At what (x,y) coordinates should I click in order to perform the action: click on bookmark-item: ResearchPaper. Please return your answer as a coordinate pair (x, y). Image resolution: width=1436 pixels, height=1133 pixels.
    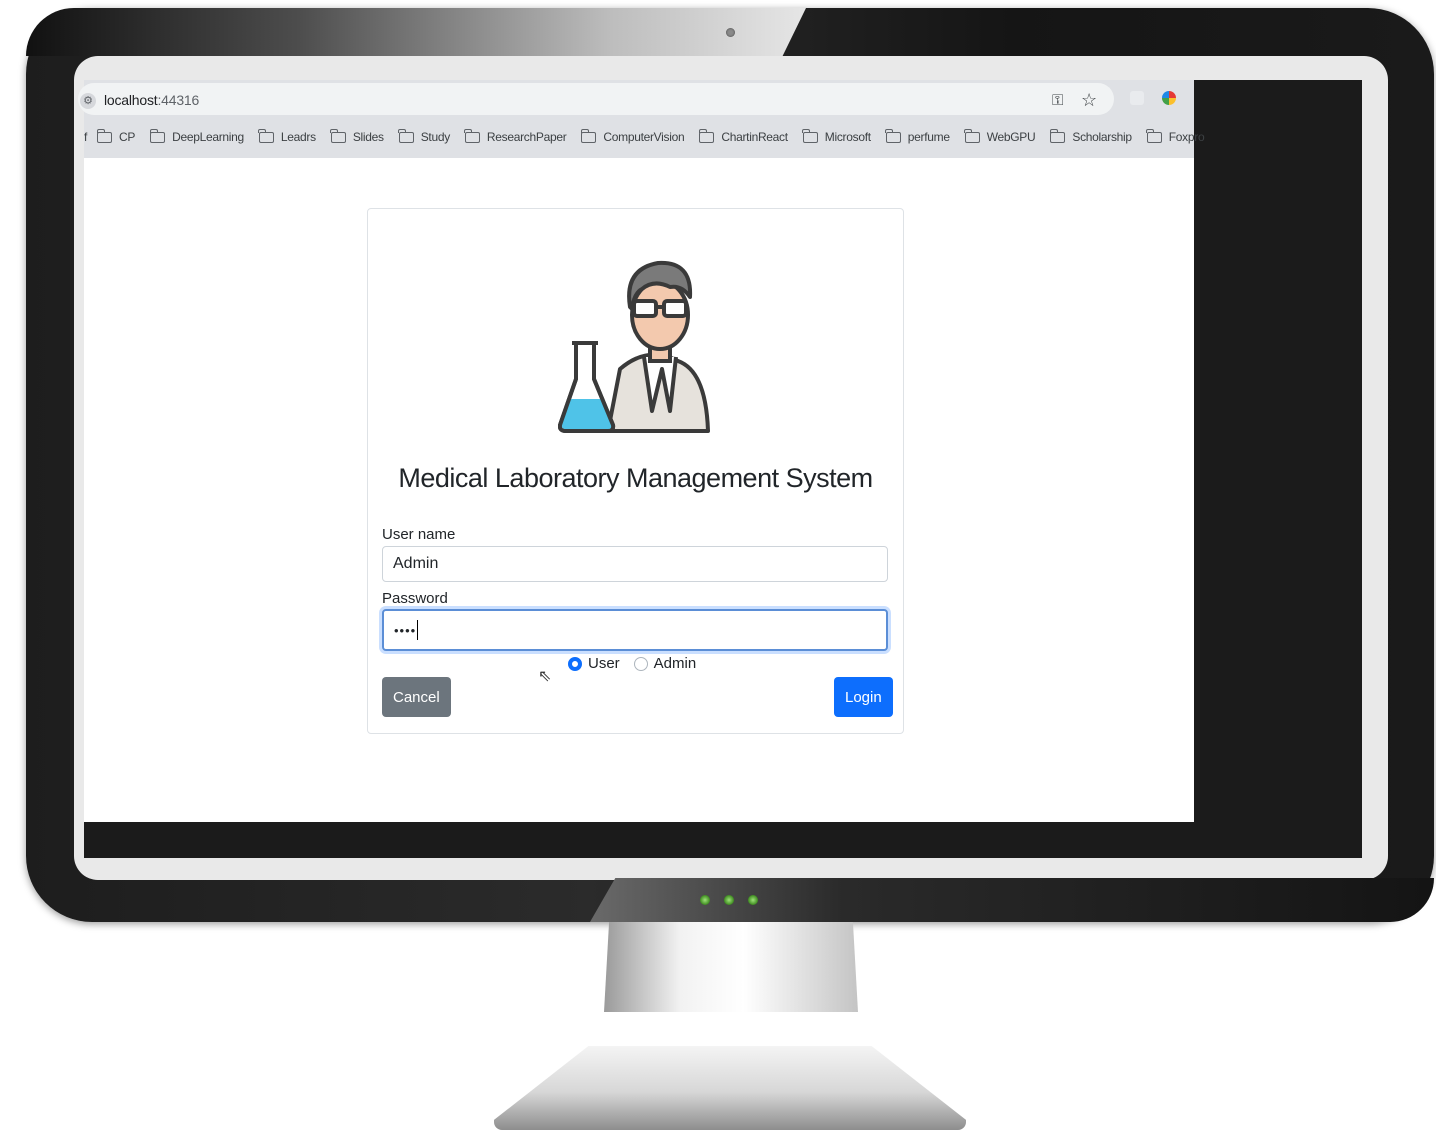
    Looking at the image, I should click on (515, 136).